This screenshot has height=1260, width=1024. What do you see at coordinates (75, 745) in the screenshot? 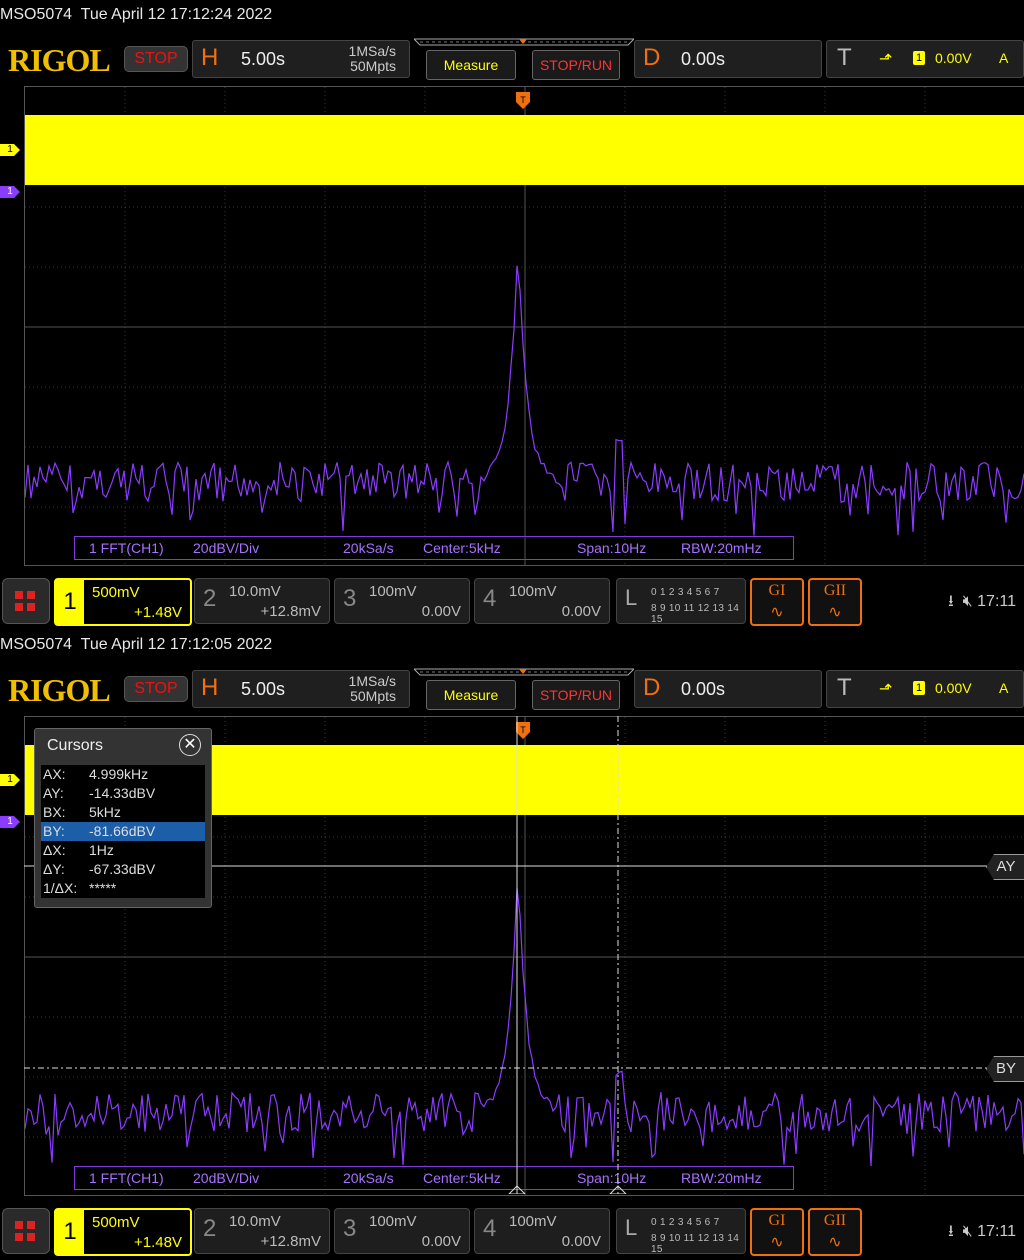
I see `cursors-title: Cursors` at bounding box center [75, 745].